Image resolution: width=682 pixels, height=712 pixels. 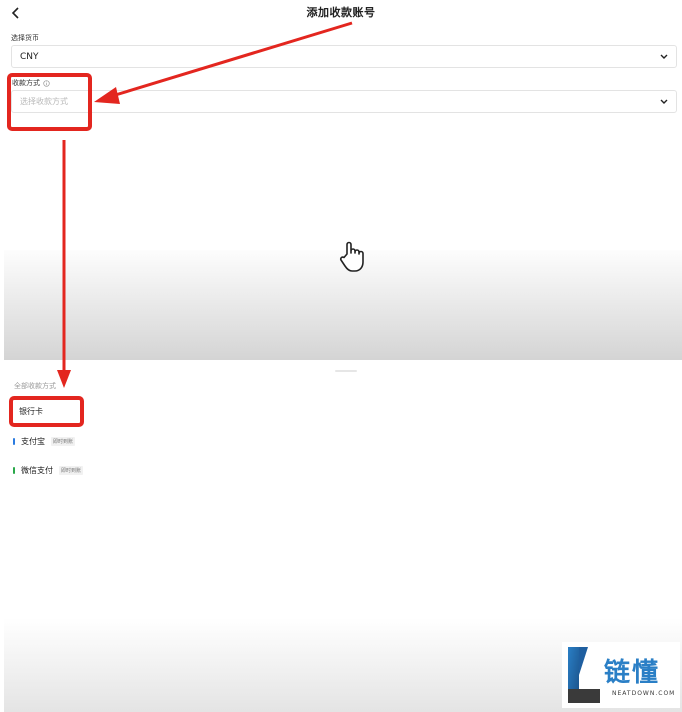 What do you see at coordinates (232, 59) in the screenshot?
I see `arrow-to-method` at bounding box center [232, 59].